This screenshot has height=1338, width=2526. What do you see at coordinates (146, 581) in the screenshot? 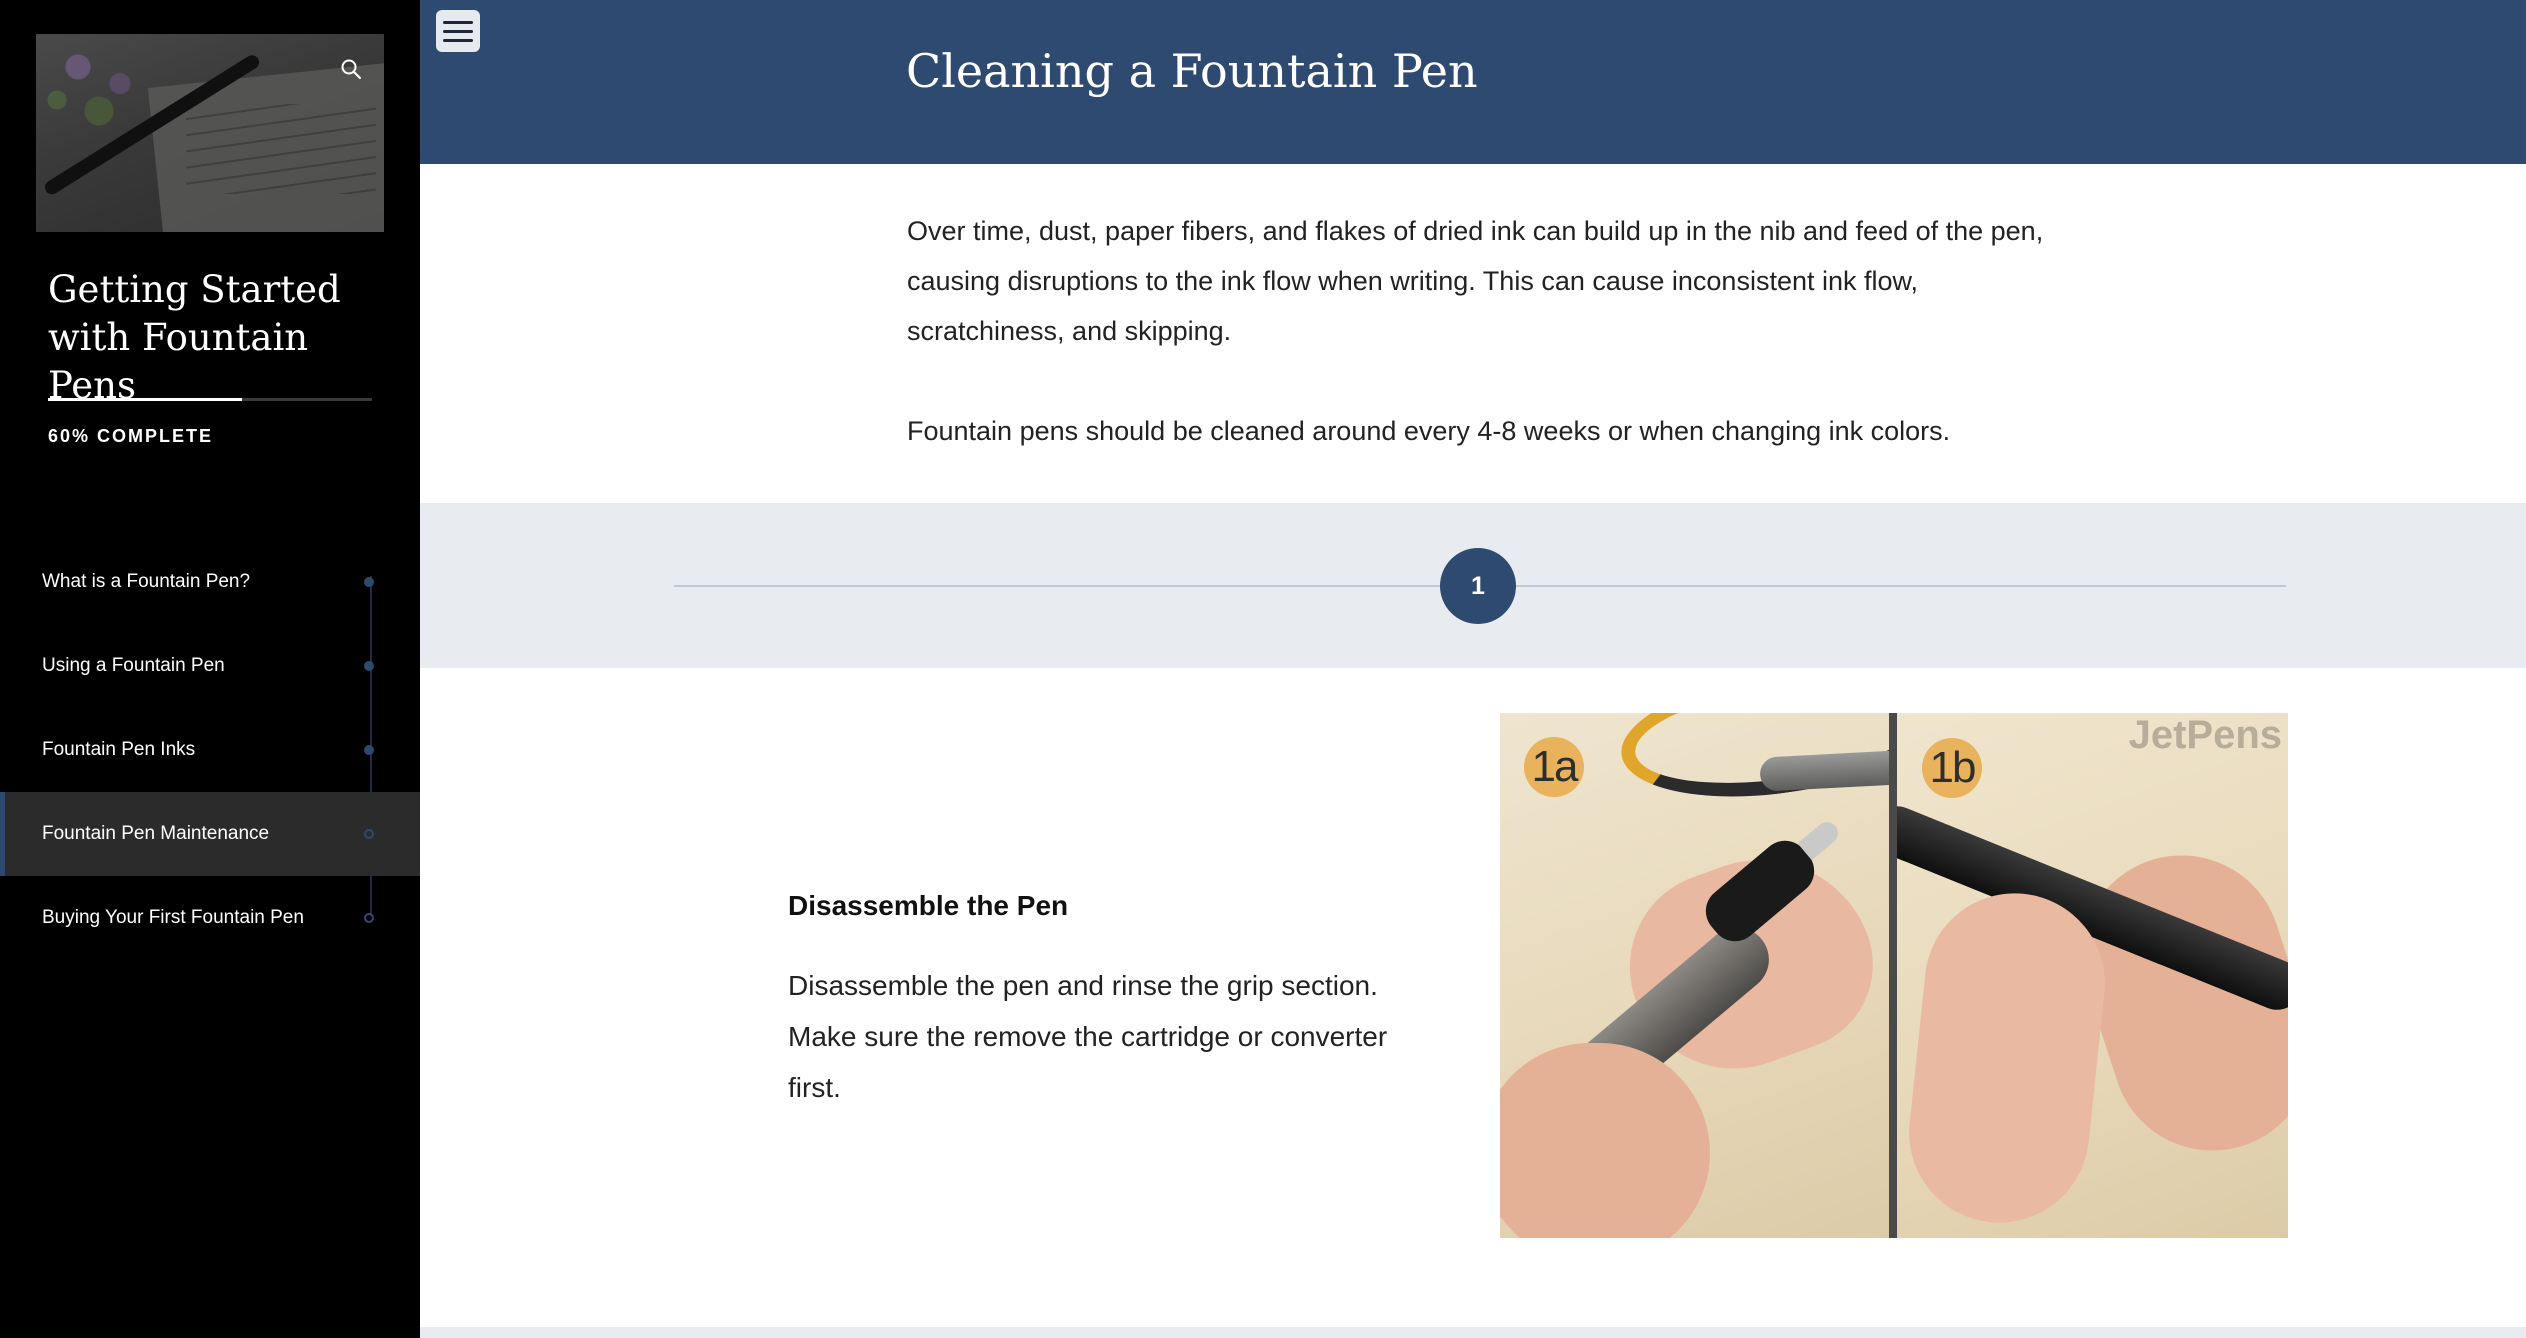
I see `sidebar-item-label: What is a Fountain Pen?` at bounding box center [146, 581].